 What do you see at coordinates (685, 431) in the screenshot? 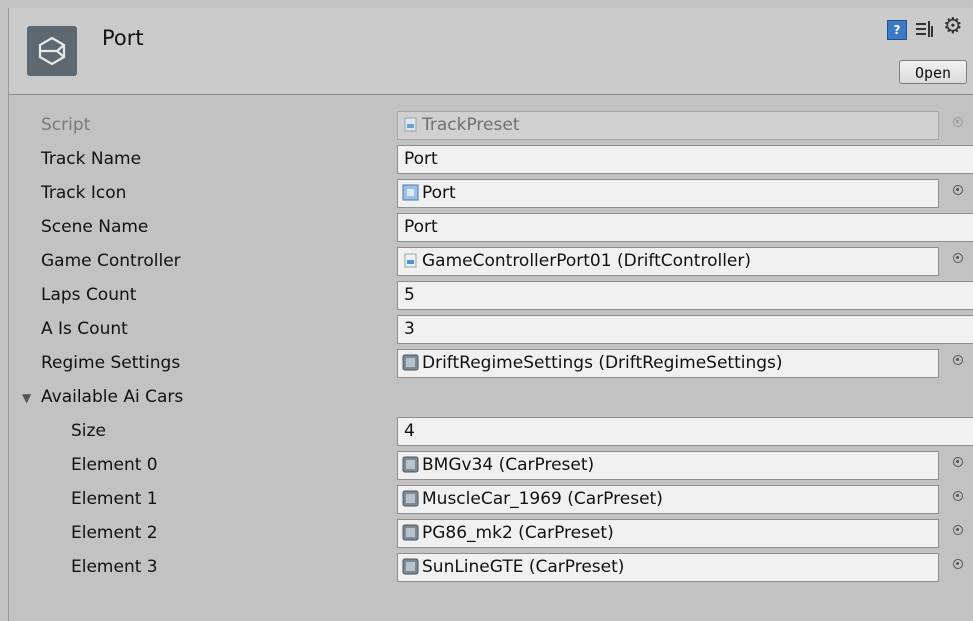
I see `array-size-input: 4` at bounding box center [685, 431].